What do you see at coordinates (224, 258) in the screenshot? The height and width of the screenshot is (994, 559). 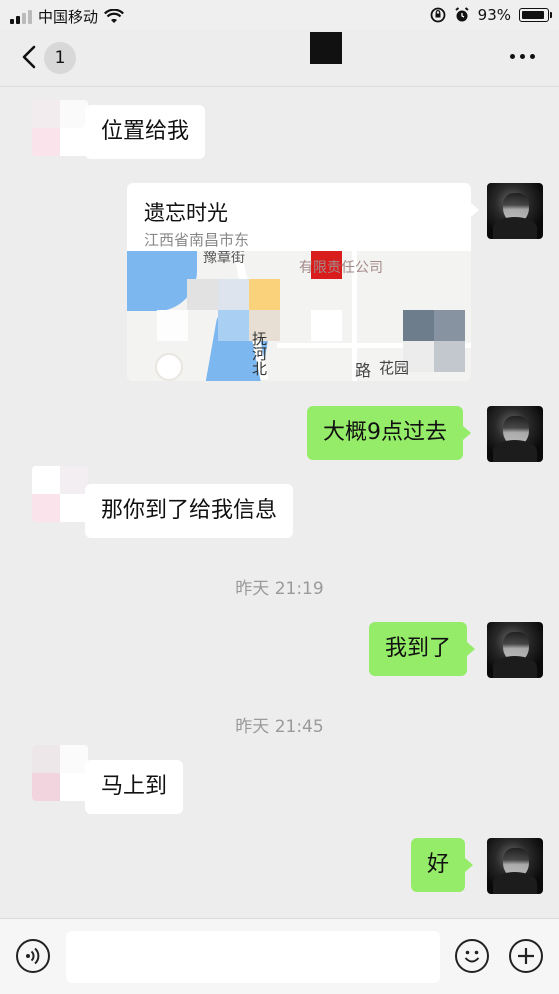 I see `map-label-street: 豫章街` at bounding box center [224, 258].